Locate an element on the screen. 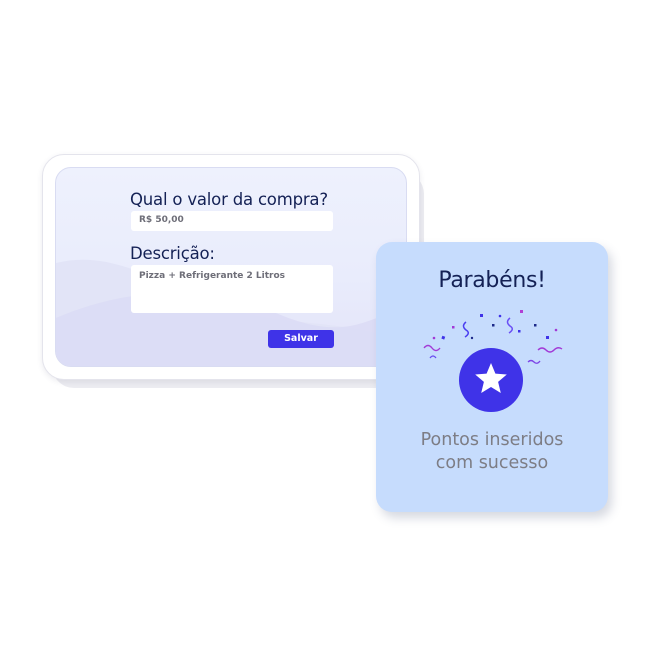  star-badge is located at coordinates (491, 380).